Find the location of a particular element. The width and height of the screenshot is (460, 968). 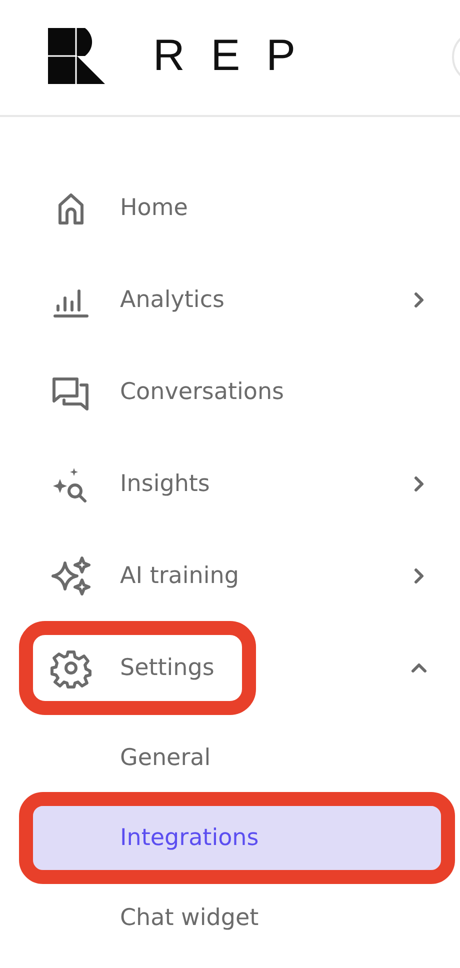

brand-name: REP is located at coordinates (237, 55).